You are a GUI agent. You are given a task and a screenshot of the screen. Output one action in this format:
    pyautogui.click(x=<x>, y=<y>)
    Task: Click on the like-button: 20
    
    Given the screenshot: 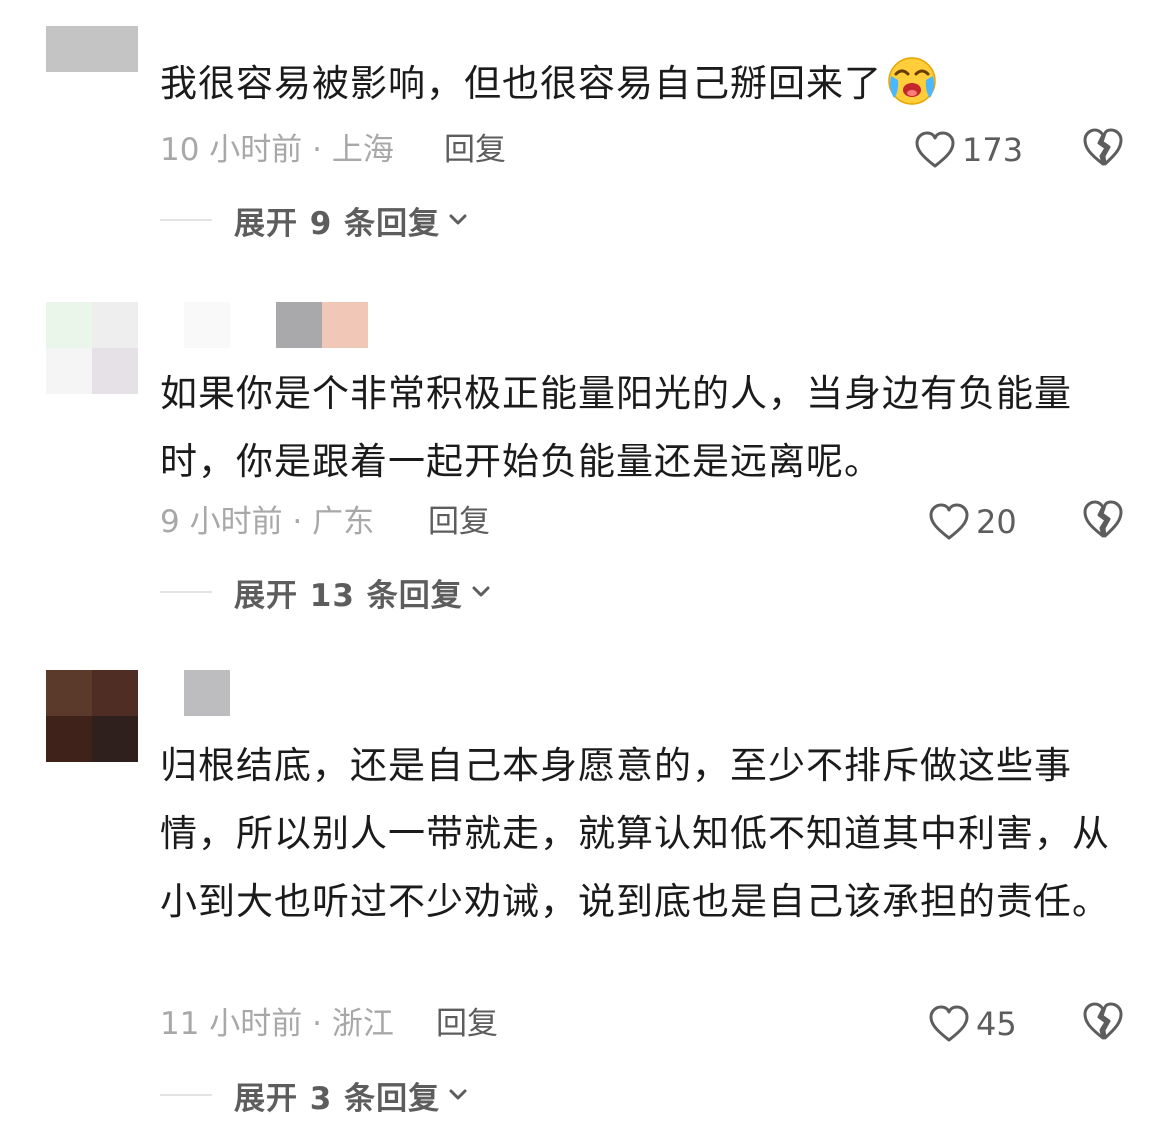 What is the action you would take?
    pyautogui.click(x=972, y=522)
    